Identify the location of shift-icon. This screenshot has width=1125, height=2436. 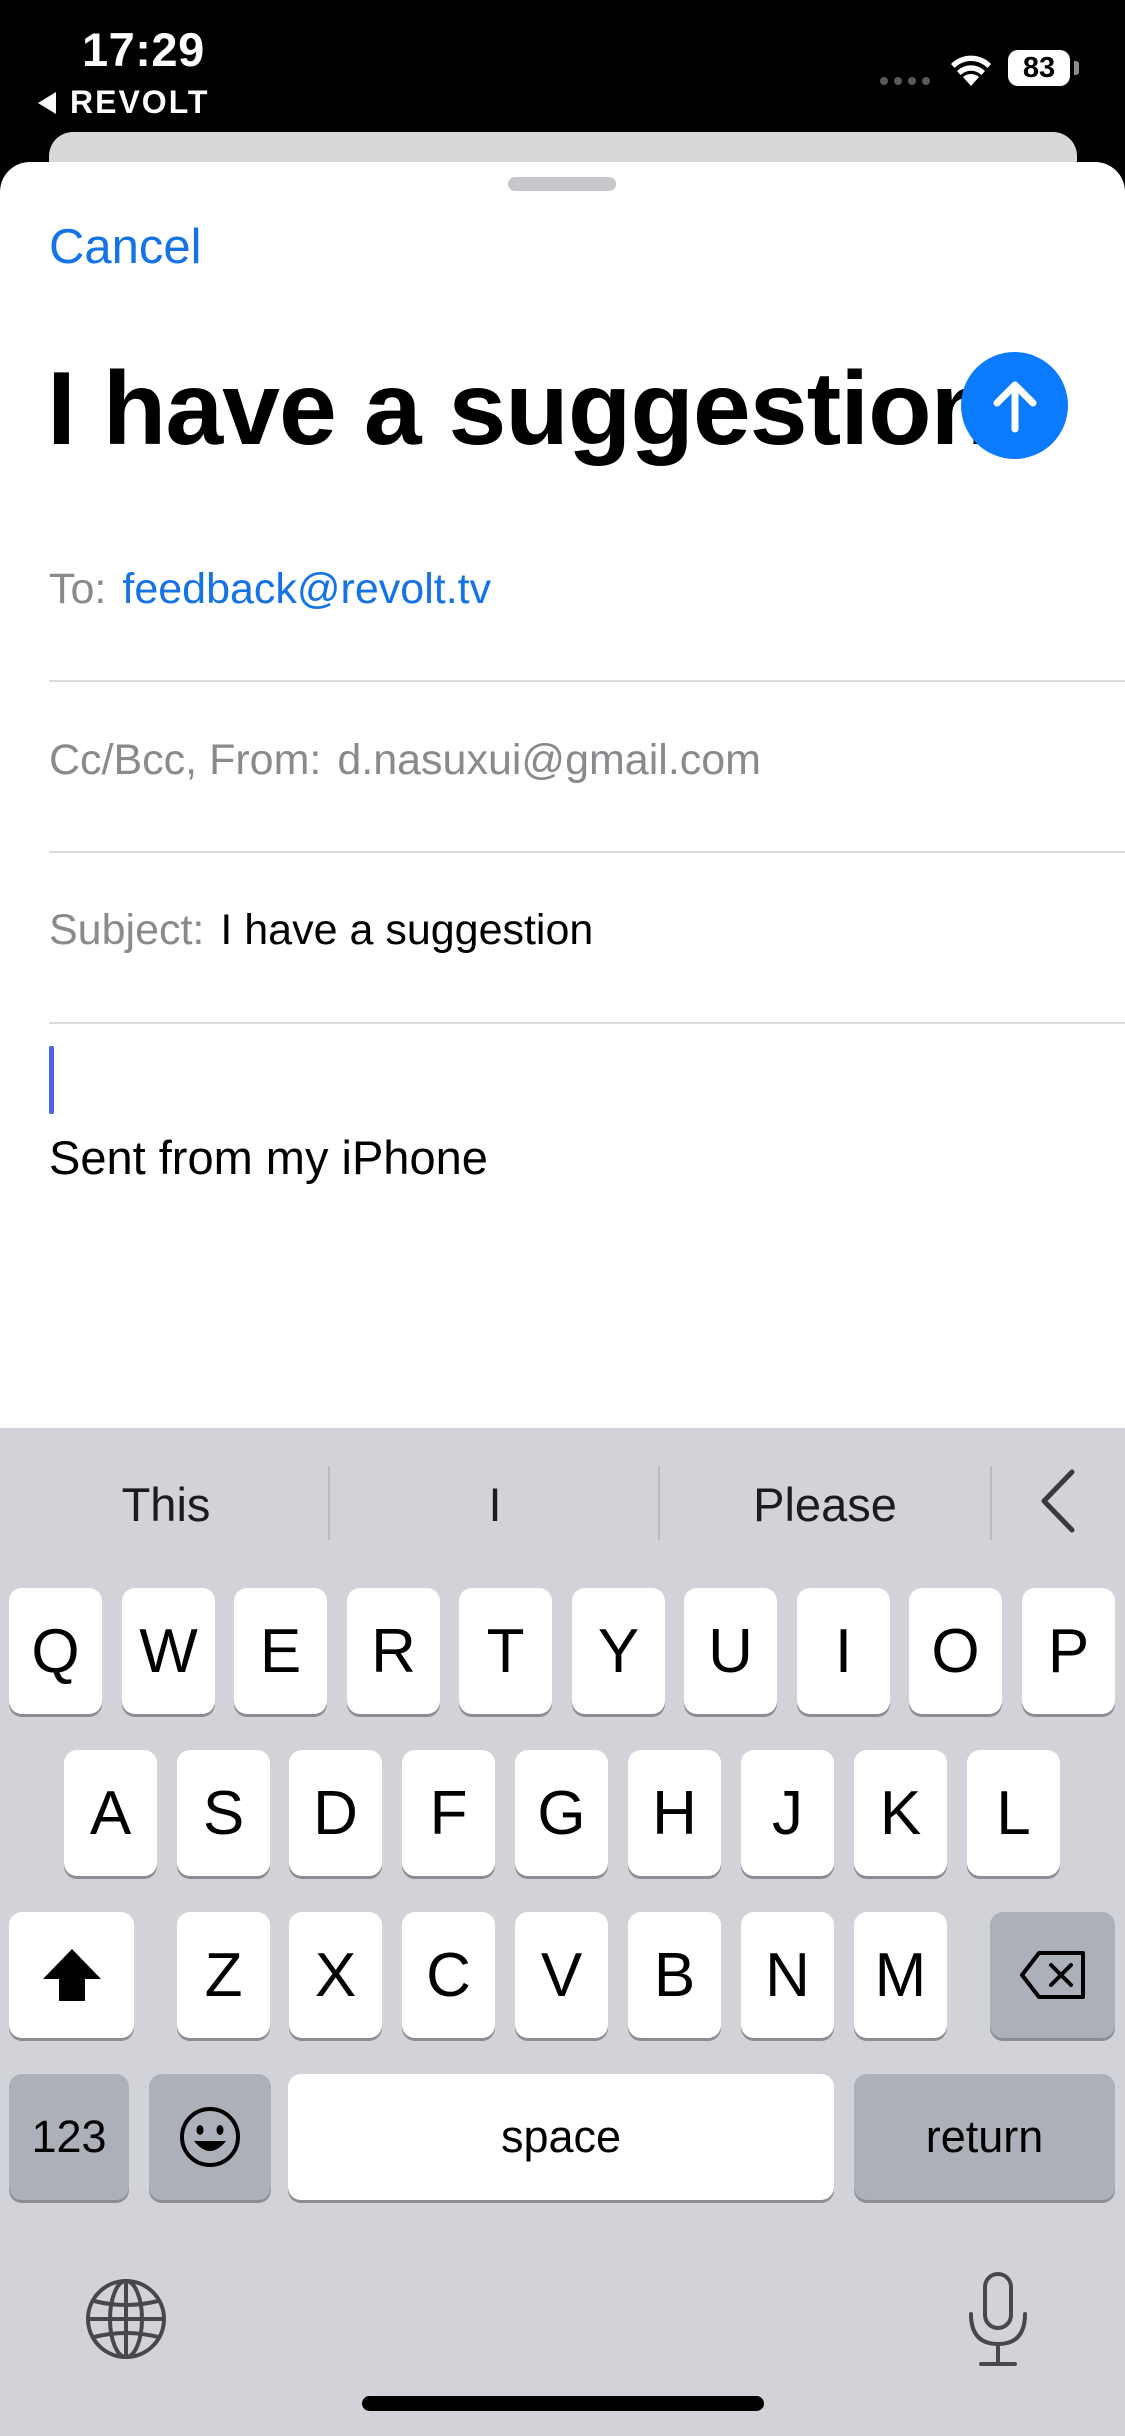
(71, 1975).